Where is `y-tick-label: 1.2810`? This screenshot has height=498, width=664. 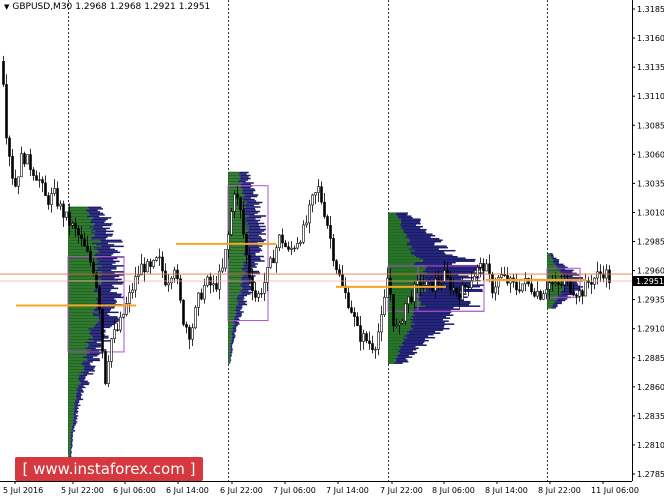
y-tick-label: 1.2810 is located at coordinates (650, 445).